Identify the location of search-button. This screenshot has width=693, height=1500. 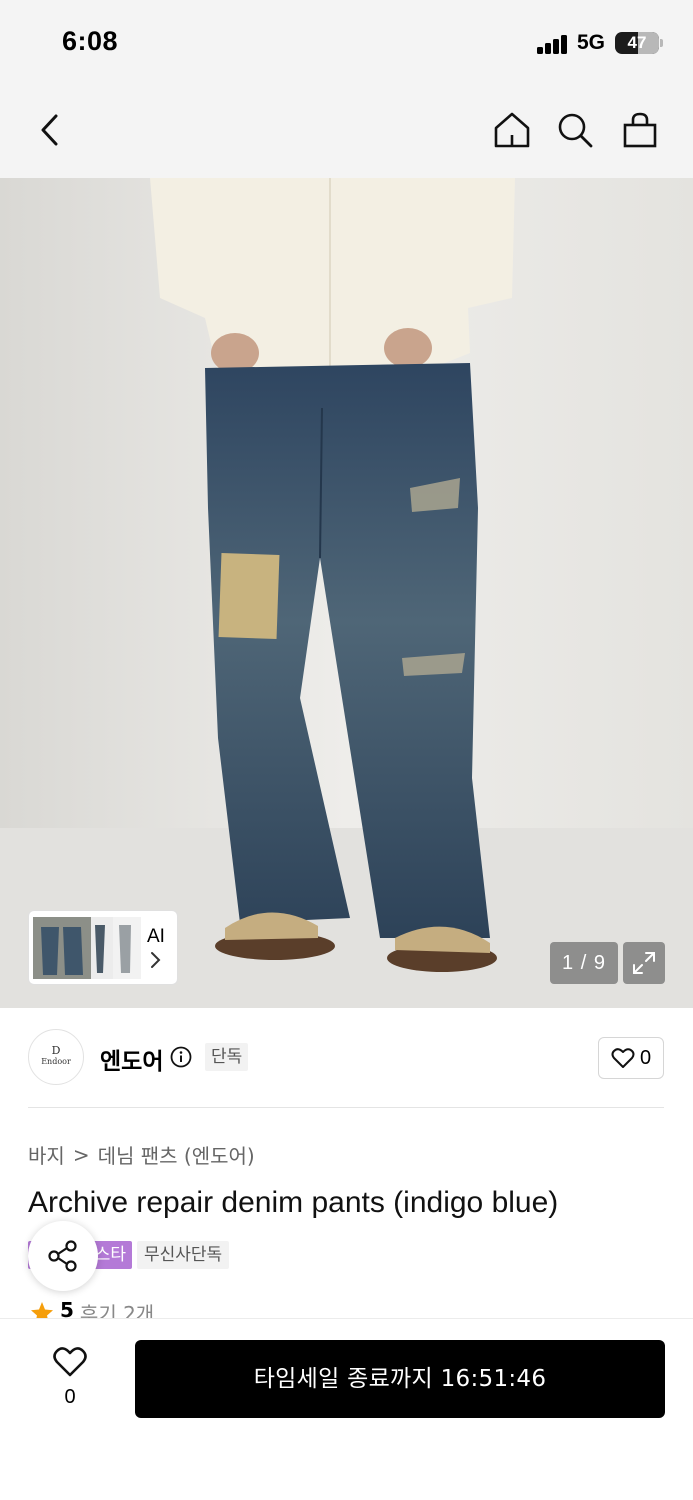
(575, 130).